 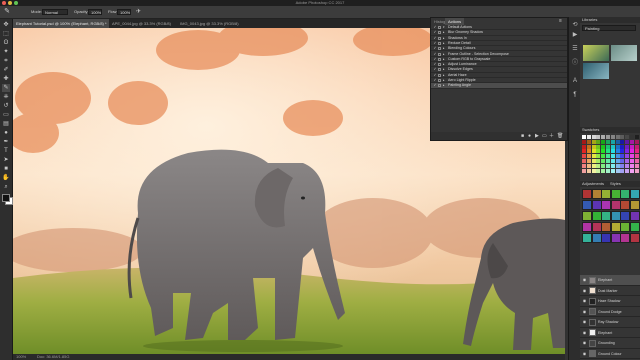 What do you see at coordinates (560, 21) in the screenshot?
I see `panel-menu-icon: ≡` at bounding box center [560, 21].